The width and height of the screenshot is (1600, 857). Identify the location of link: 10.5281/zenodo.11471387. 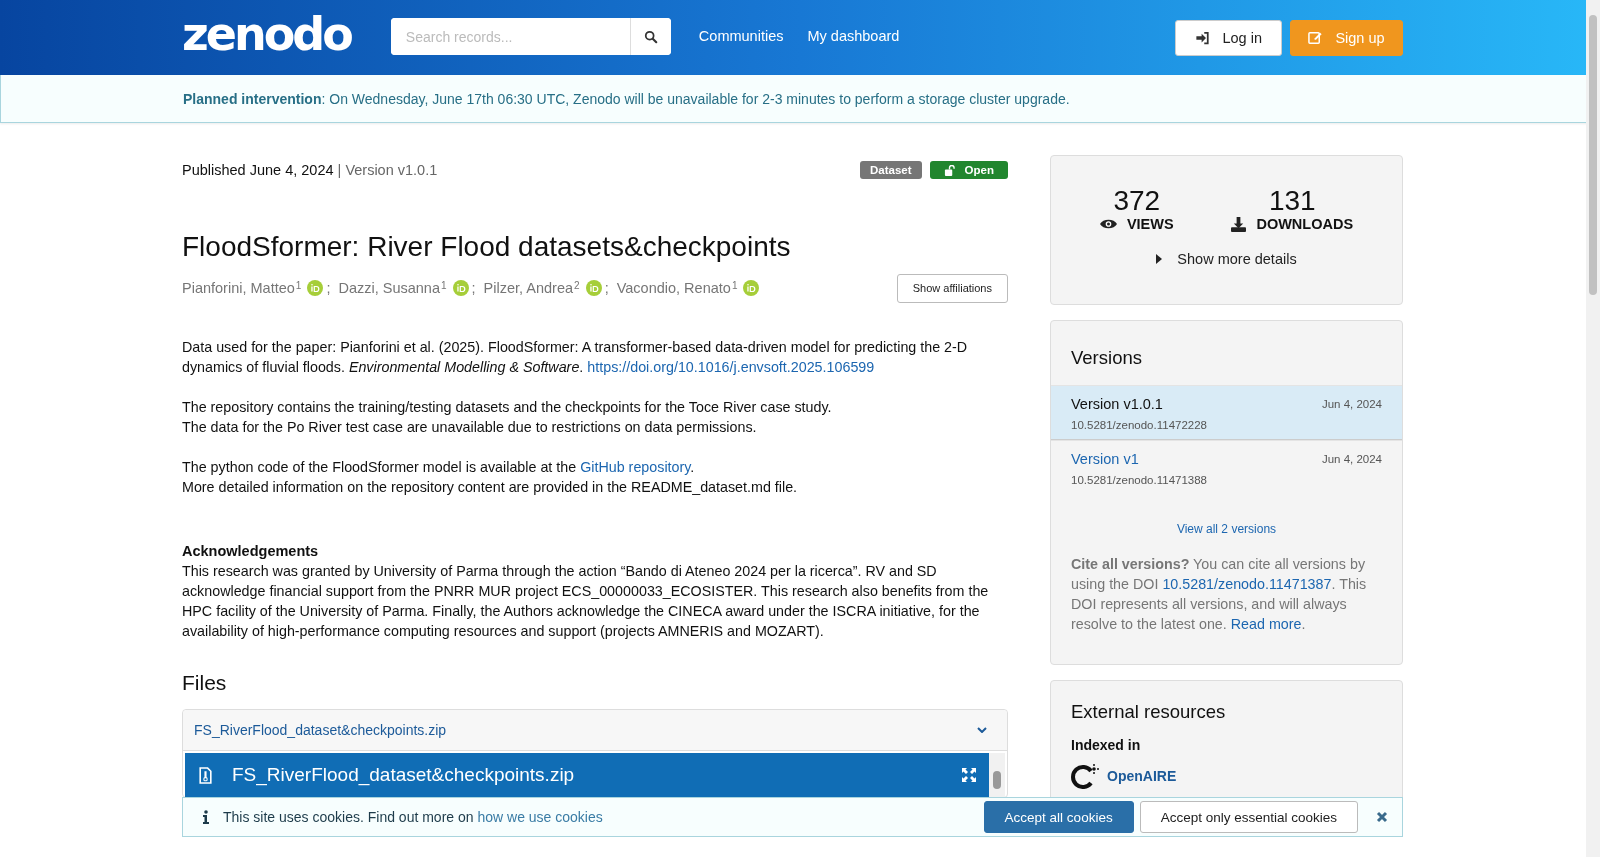
(1247, 584).